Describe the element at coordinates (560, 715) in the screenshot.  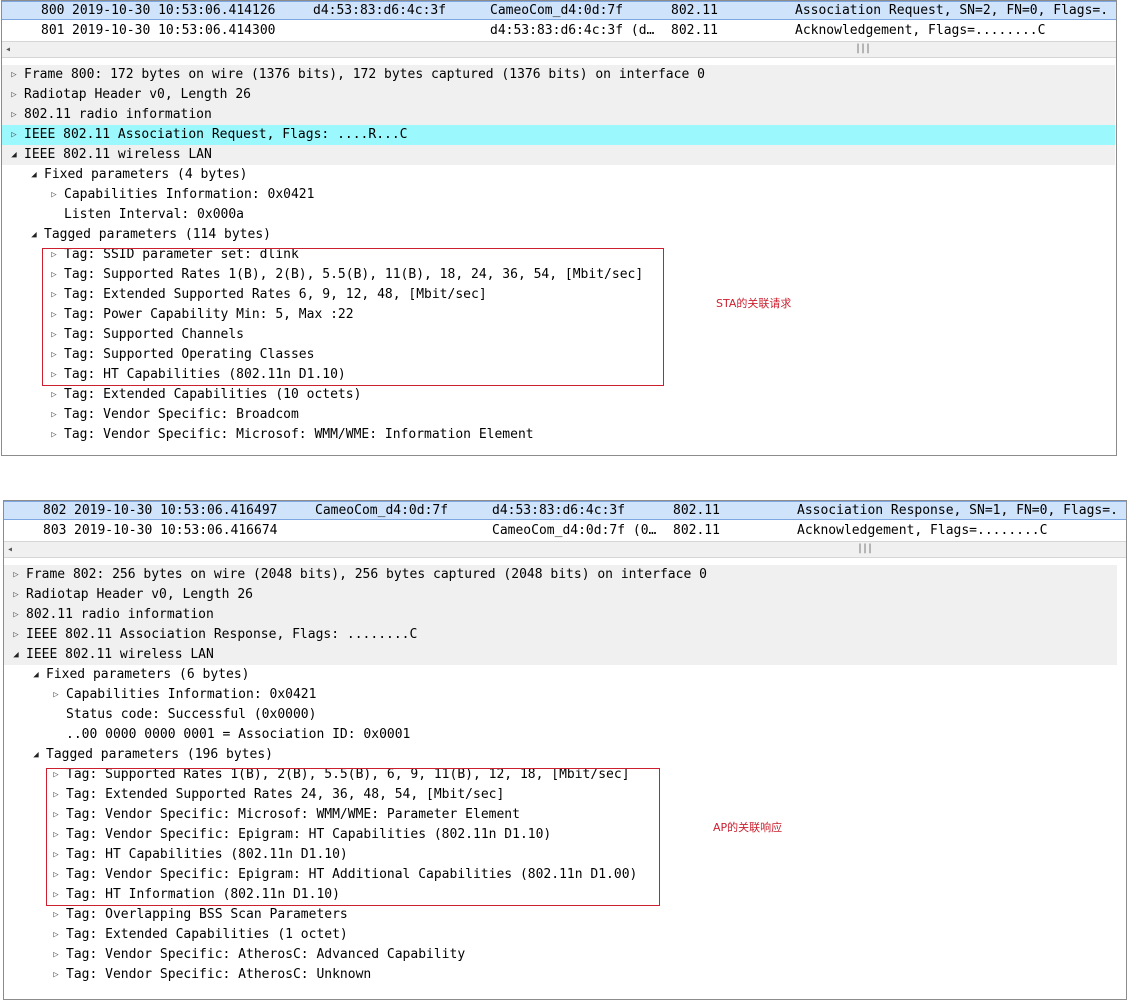
I see `tree-node: Status code: Successful (0x0000)` at that location.